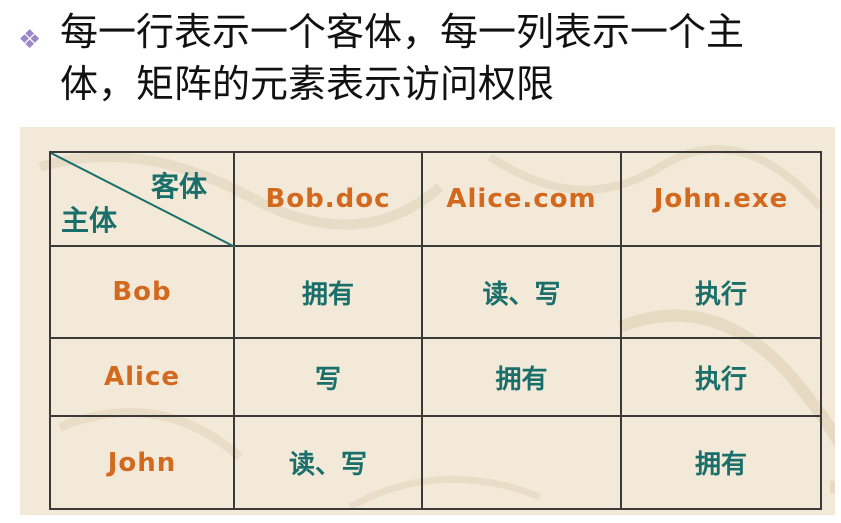  I want to click on heading-line-1: 每一行表示一个客体，每一列表示一个主, so click(402, 32).